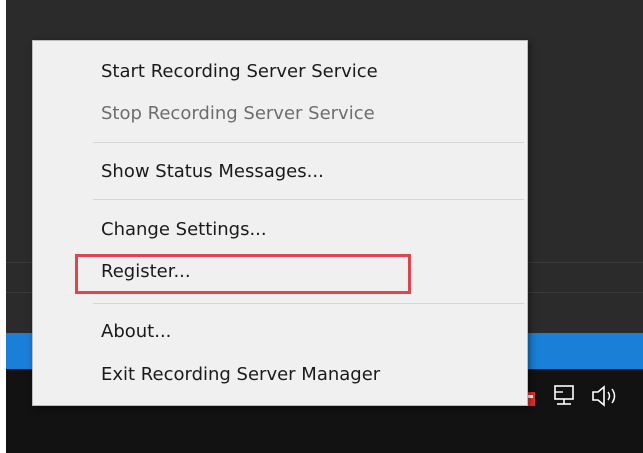 Image resolution: width=643 pixels, height=453 pixels. Describe the element at coordinates (240, 375) in the screenshot. I see `menu-item-exit: Exit Recording Server Manager` at that location.